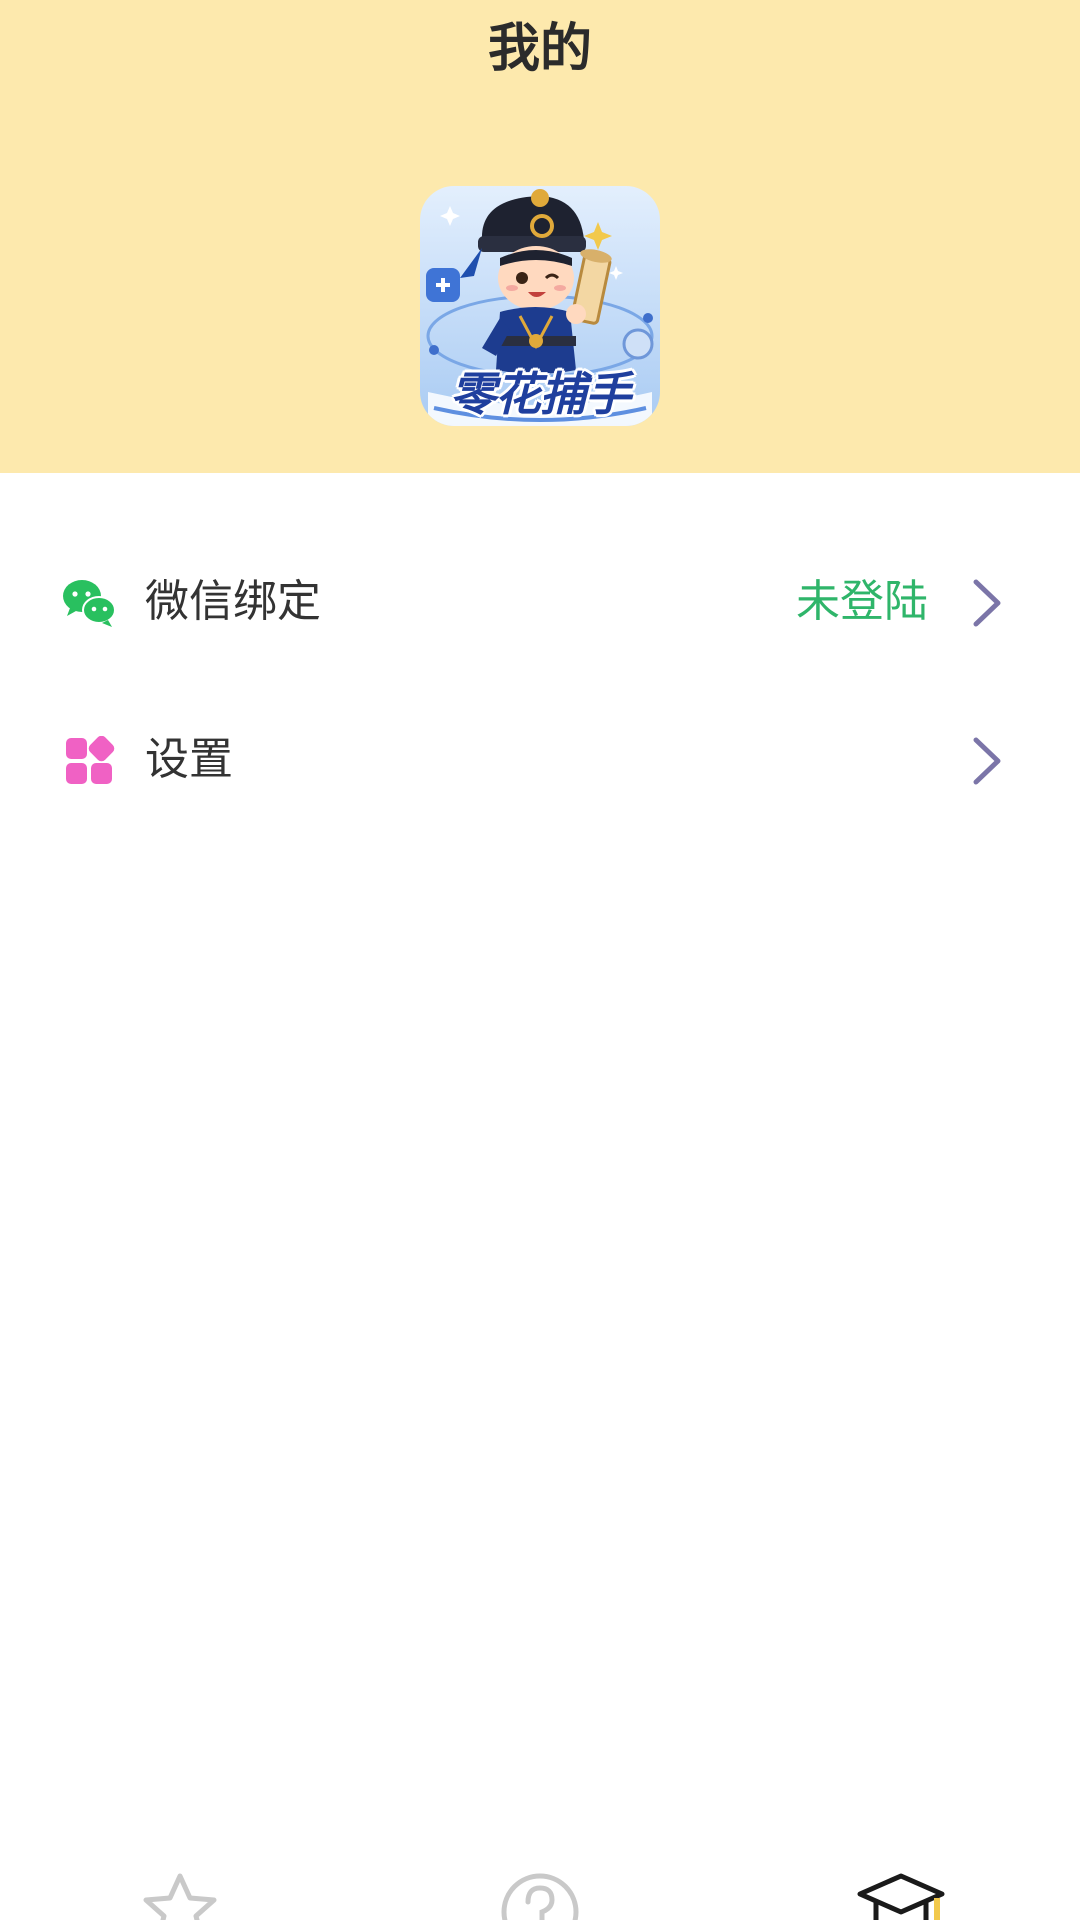  I want to click on menu-item-label: 设置, so click(189, 759).